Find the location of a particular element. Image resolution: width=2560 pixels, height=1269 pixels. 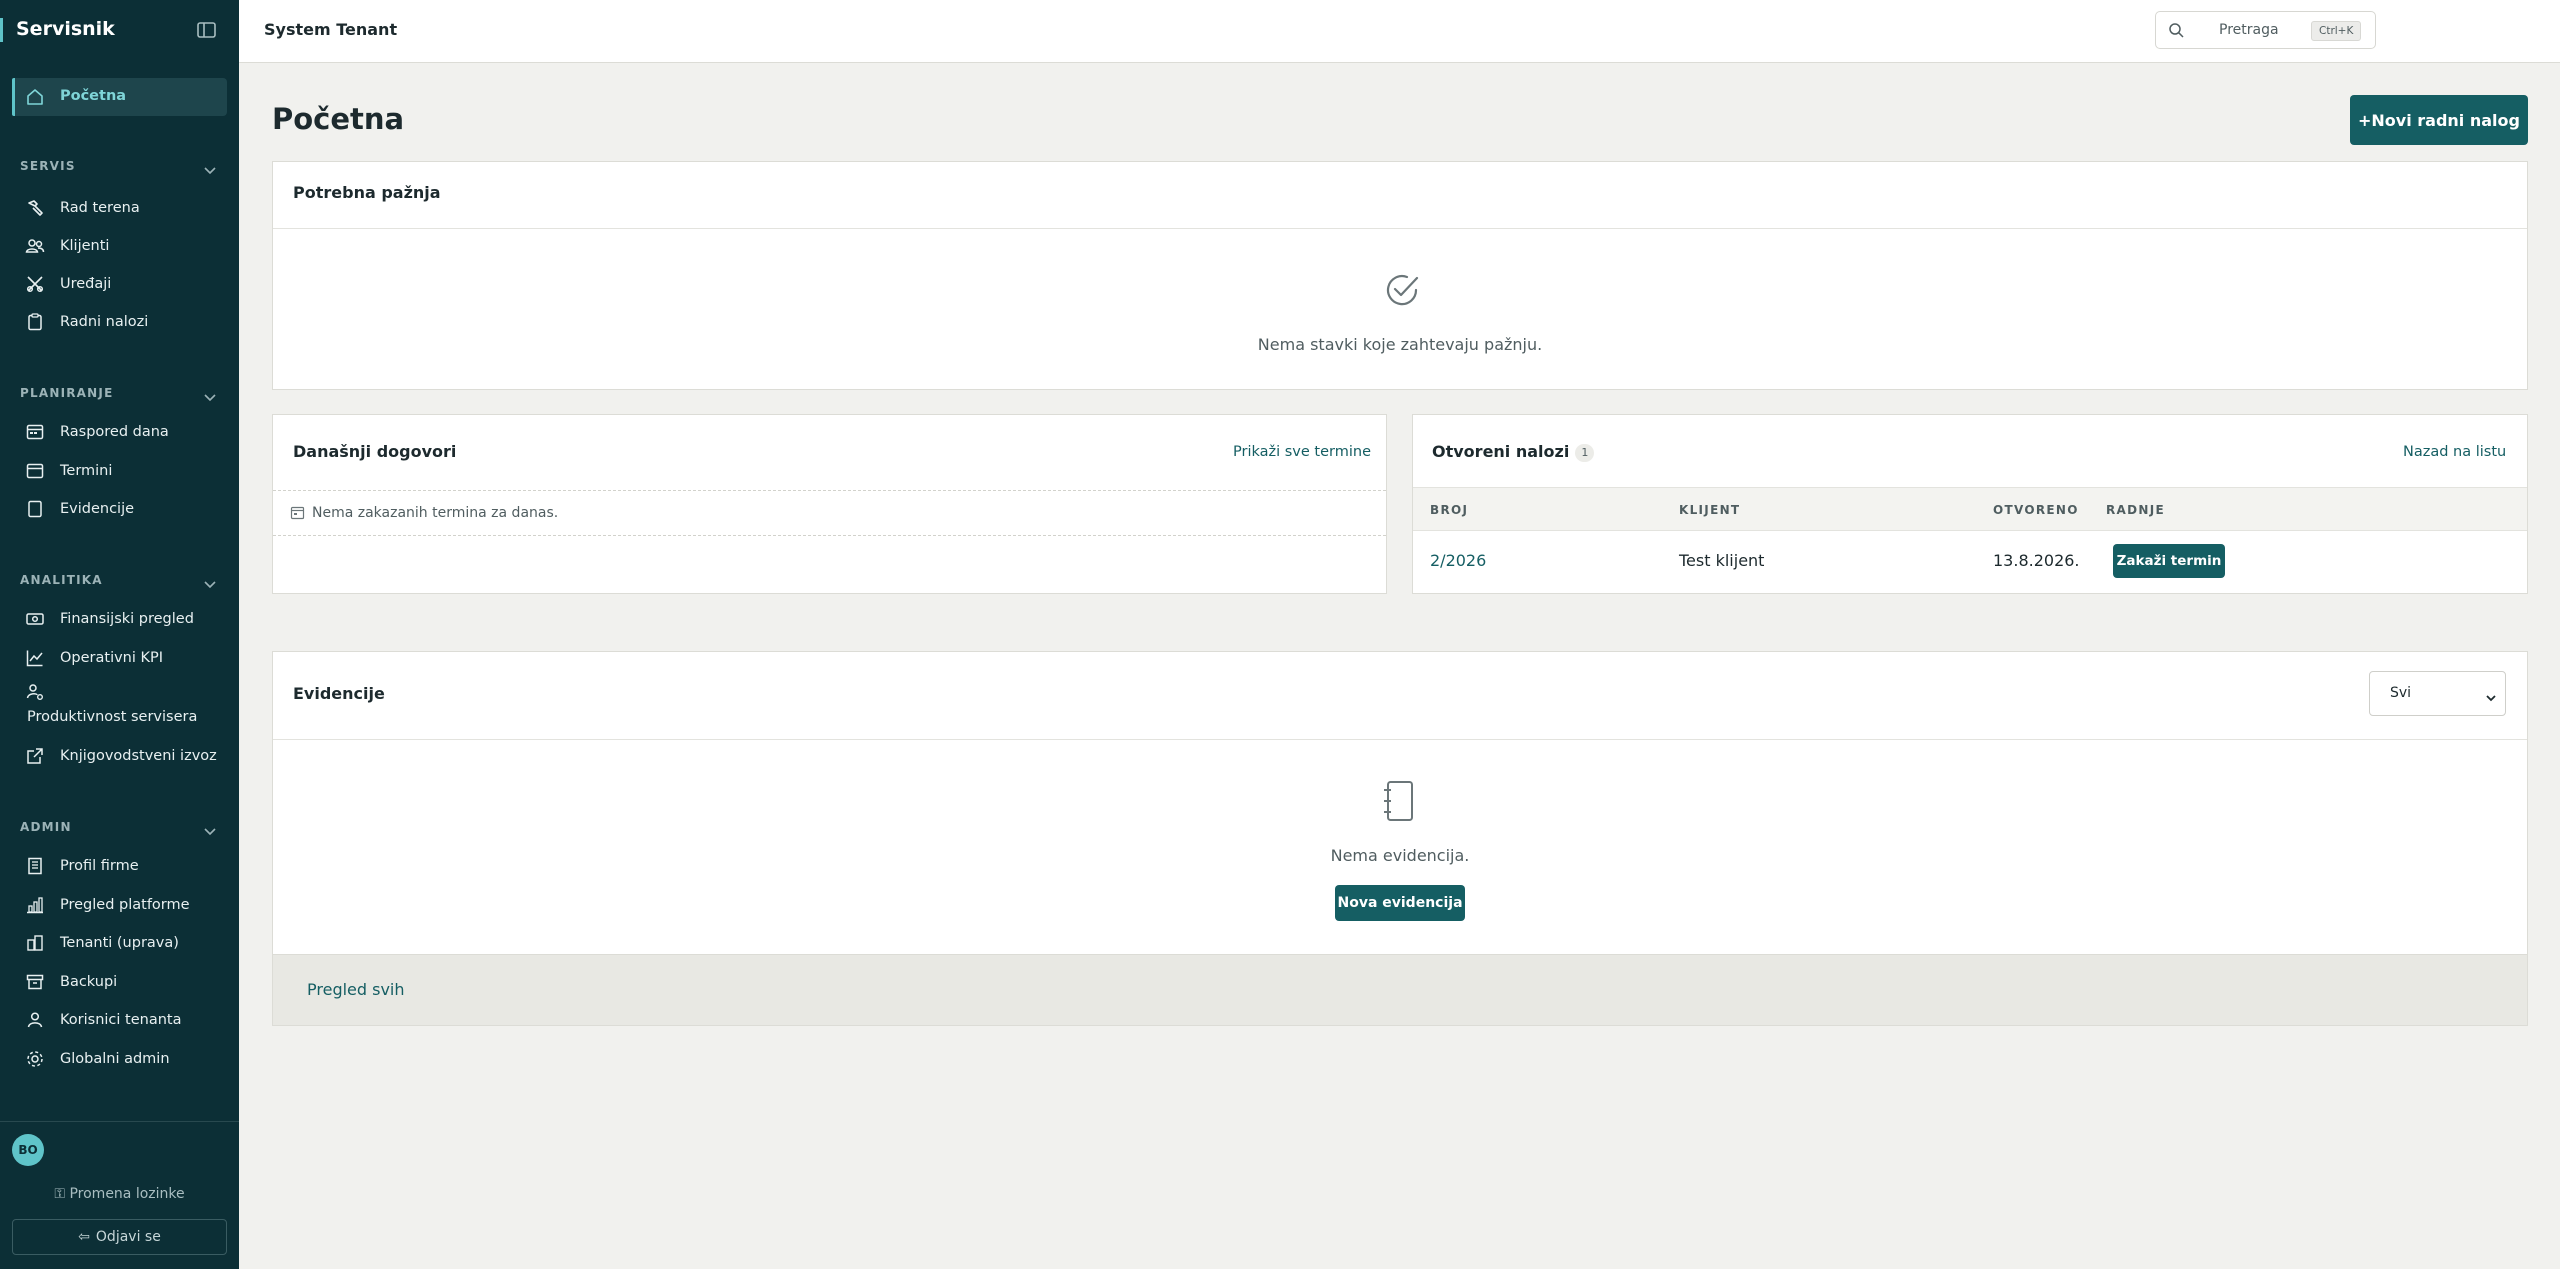

building-icon is located at coordinates (35, 866).